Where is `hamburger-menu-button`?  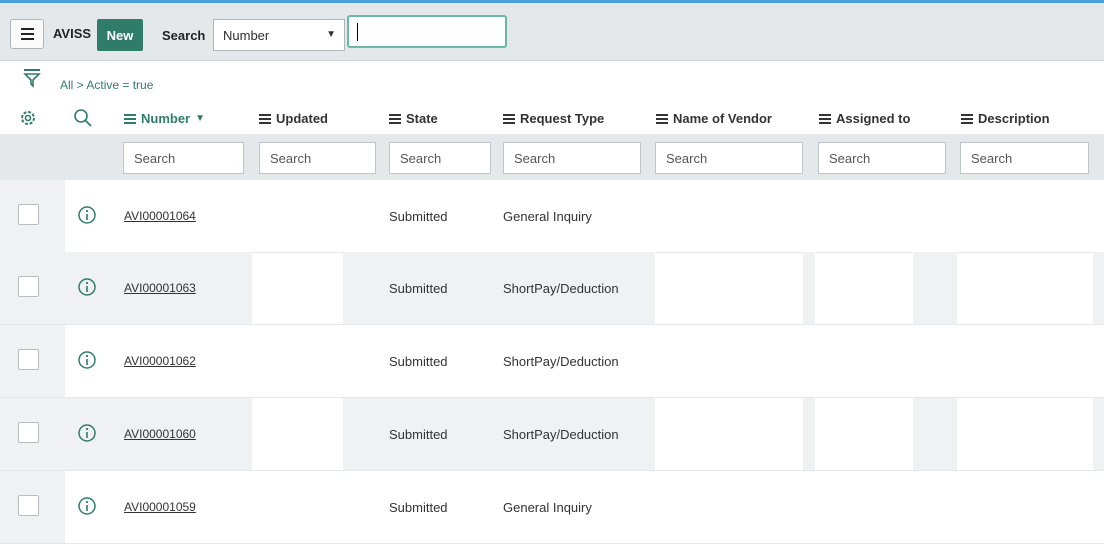
hamburger-menu-button is located at coordinates (27, 34).